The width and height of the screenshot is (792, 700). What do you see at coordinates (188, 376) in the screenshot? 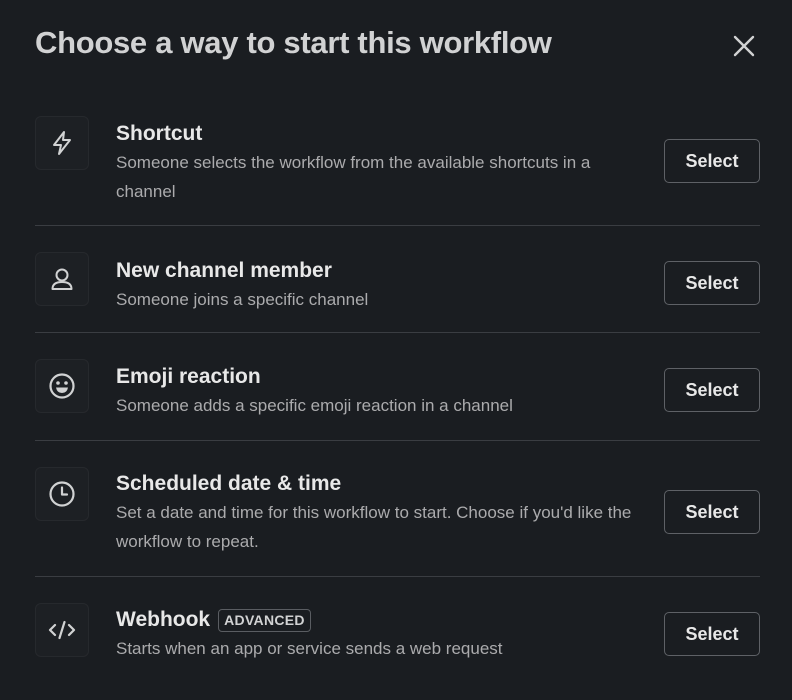
I see `option-title: Emoji reaction` at bounding box center [188, 376].